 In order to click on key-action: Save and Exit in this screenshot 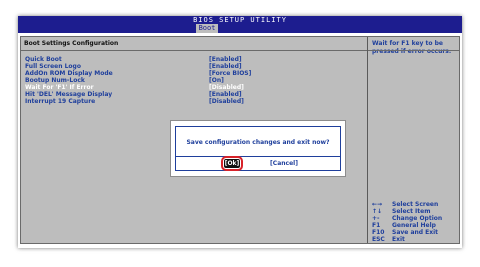, I will do `click(415, 232)`.